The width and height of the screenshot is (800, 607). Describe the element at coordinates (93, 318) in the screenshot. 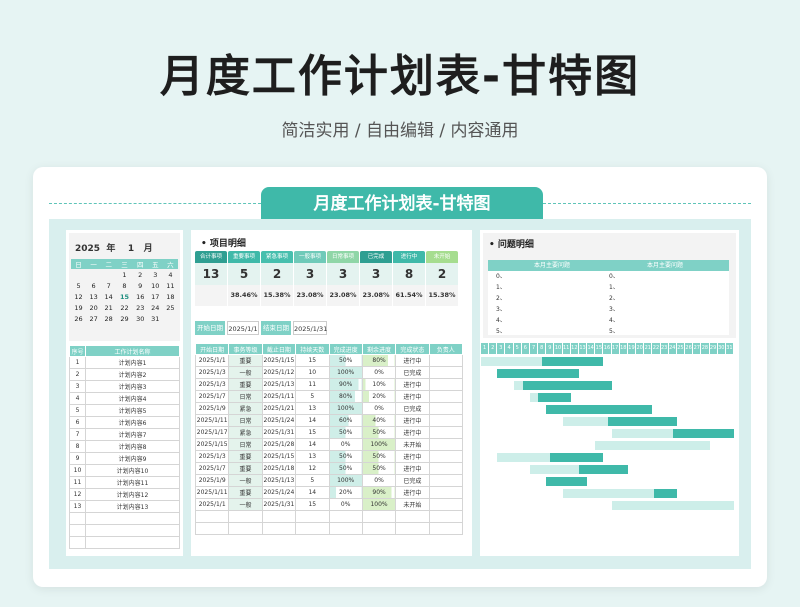

I see `calendar-day: 27` at that location.